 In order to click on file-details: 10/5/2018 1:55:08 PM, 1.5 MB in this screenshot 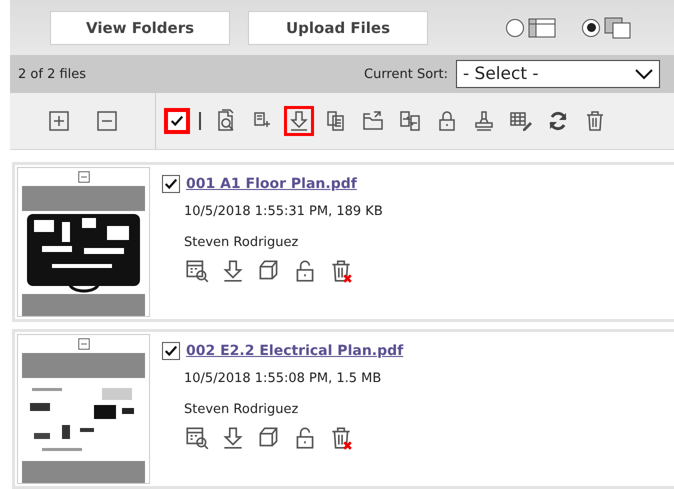, I will do `click(283, 378)`.